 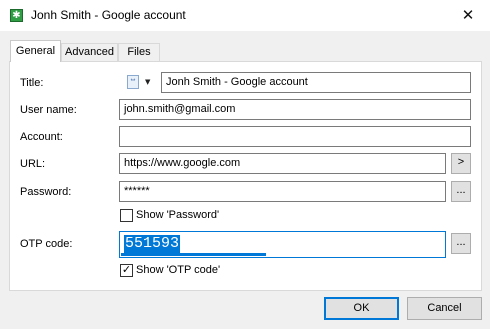 I want to click on tab-files: Files, so click(x=139, y=52).